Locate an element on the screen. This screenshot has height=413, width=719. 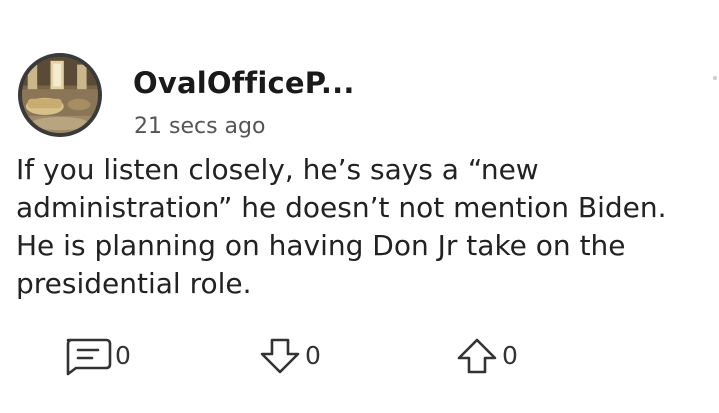
user-avatar is located at coordinates (60, 95).